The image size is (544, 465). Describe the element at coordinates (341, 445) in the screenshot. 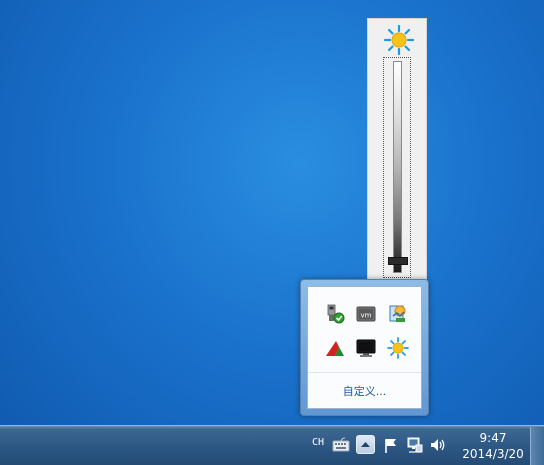

I see `keyboard-icon` at that location.